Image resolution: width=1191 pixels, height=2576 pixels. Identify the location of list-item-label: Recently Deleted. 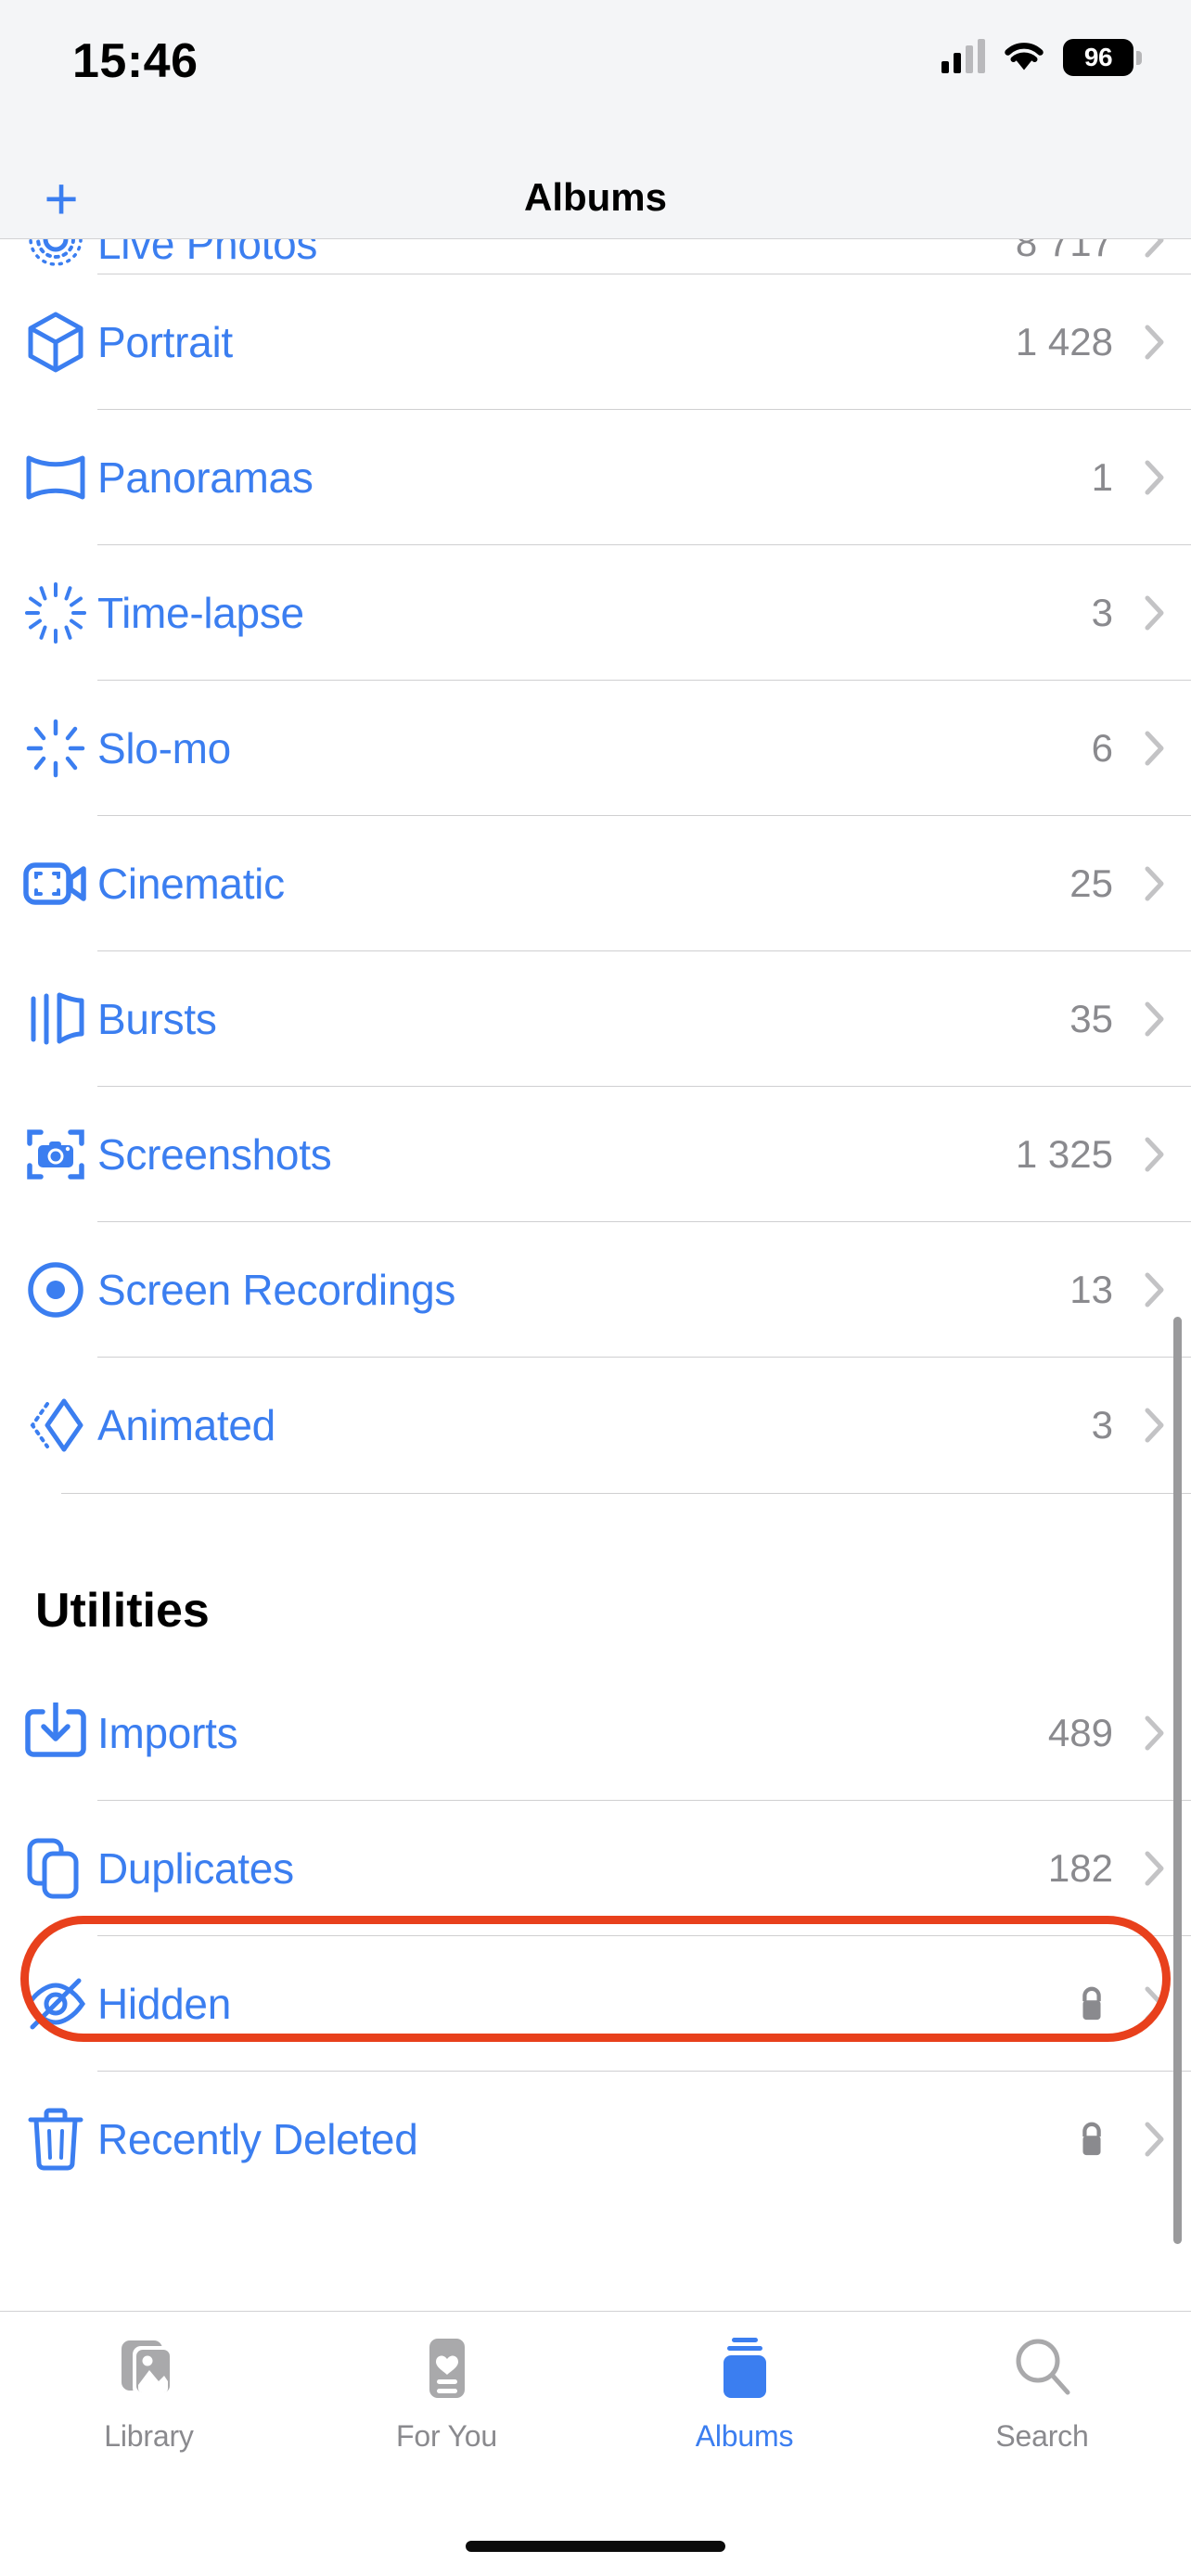
(257, 2139).